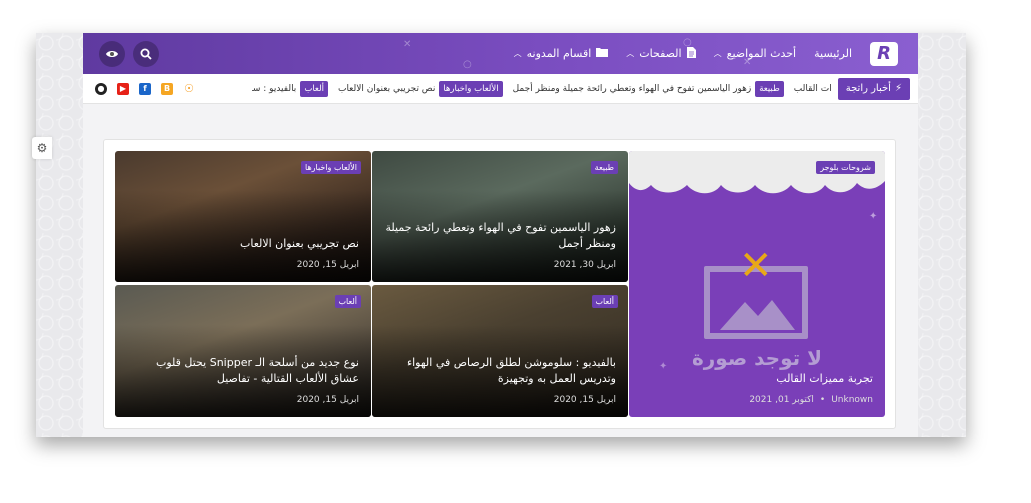 The width and height of the screenshot is (1031, 503). What do you see at coordinates (757, 172) in the screenshot?
I see `cloud-decor` at bounding box center [757, 172].